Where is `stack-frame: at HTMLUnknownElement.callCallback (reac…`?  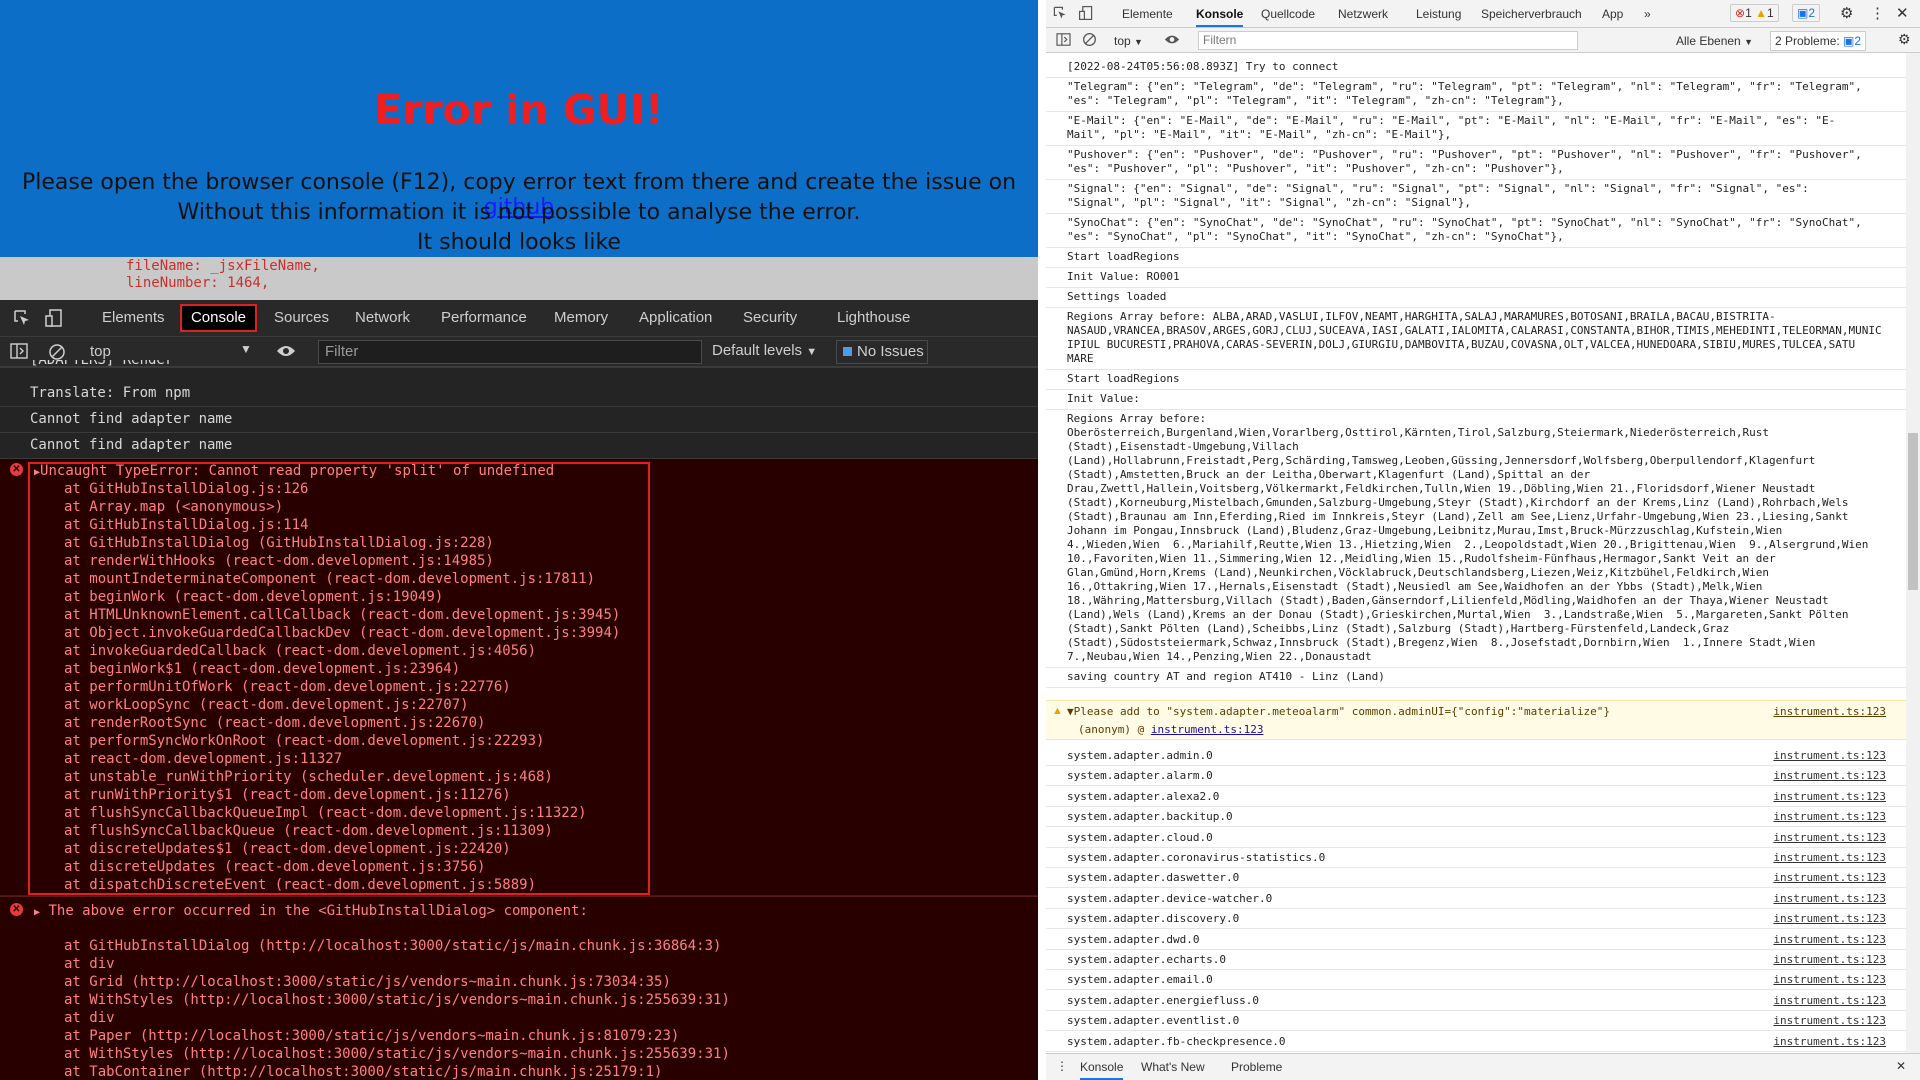 stack-frame: at HTMLUnknownElement.callCallback (reac… is located at coordinates (342, 615).